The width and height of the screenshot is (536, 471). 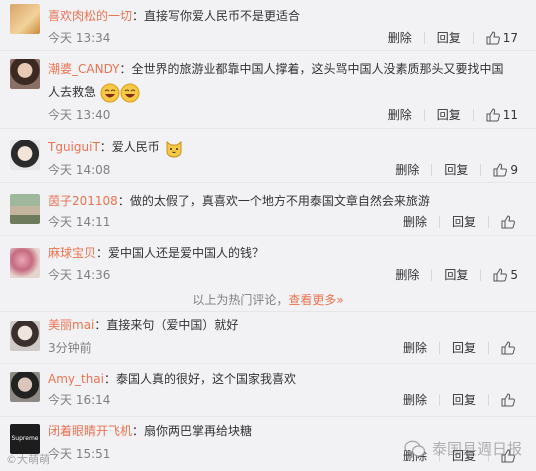 I want to click on like-button: 9, so click(x=505, y=170).